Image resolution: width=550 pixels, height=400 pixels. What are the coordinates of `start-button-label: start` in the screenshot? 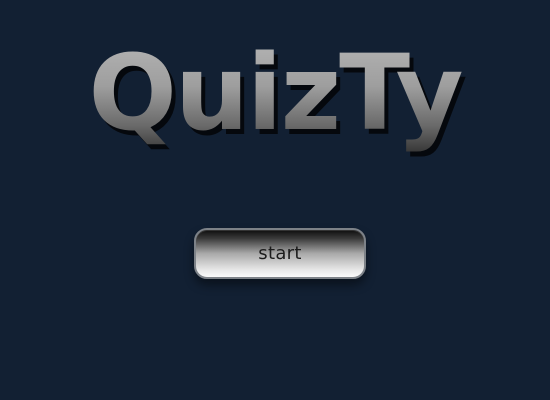 It's located at (280, 253).